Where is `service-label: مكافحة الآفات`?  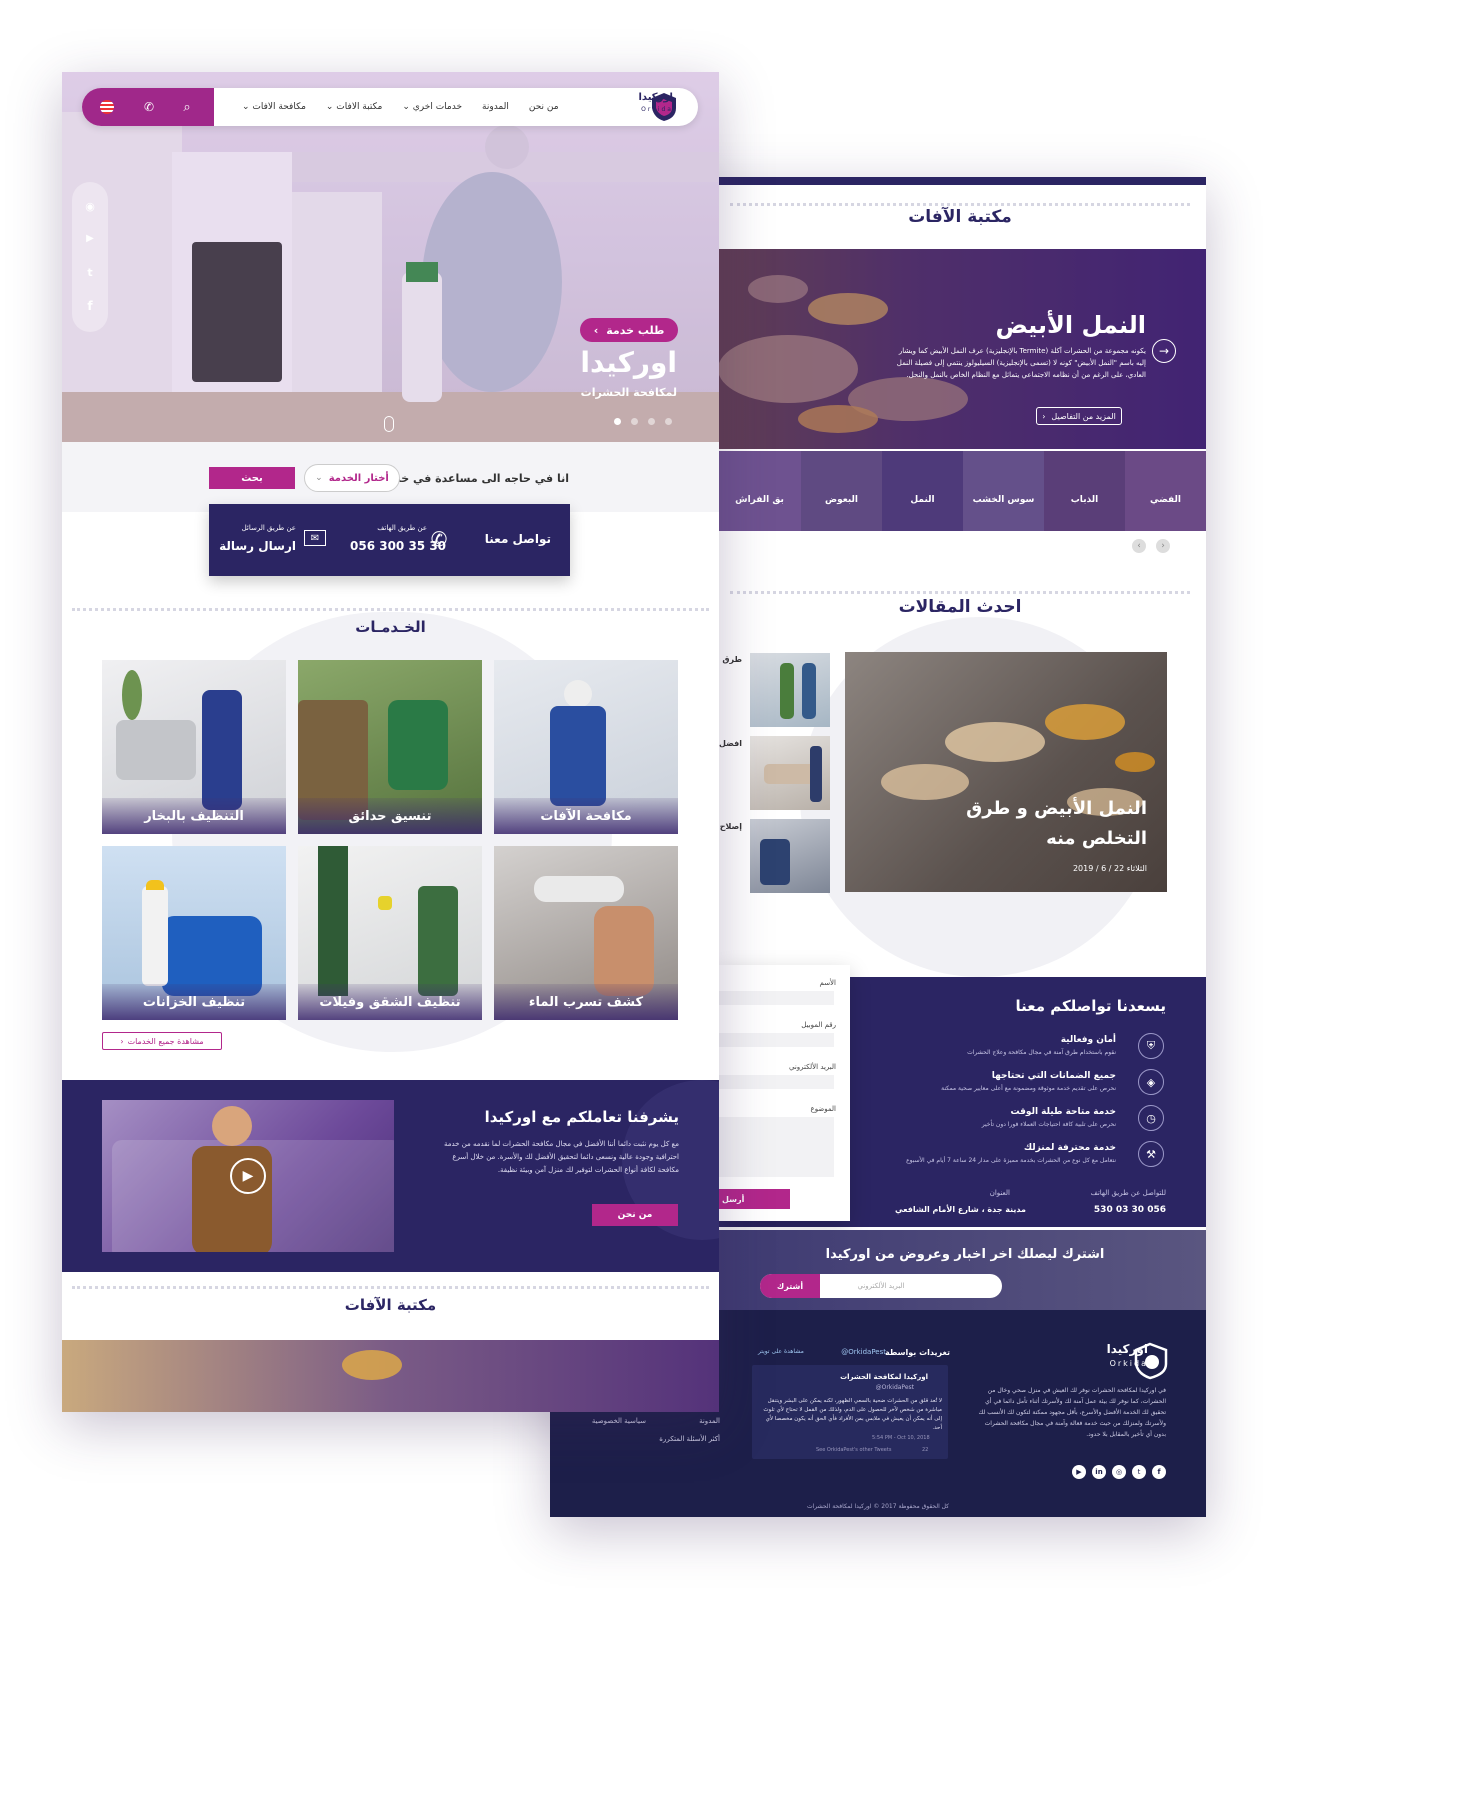 service-label: مكافحة الآفات is located at coordinates (586, 816).